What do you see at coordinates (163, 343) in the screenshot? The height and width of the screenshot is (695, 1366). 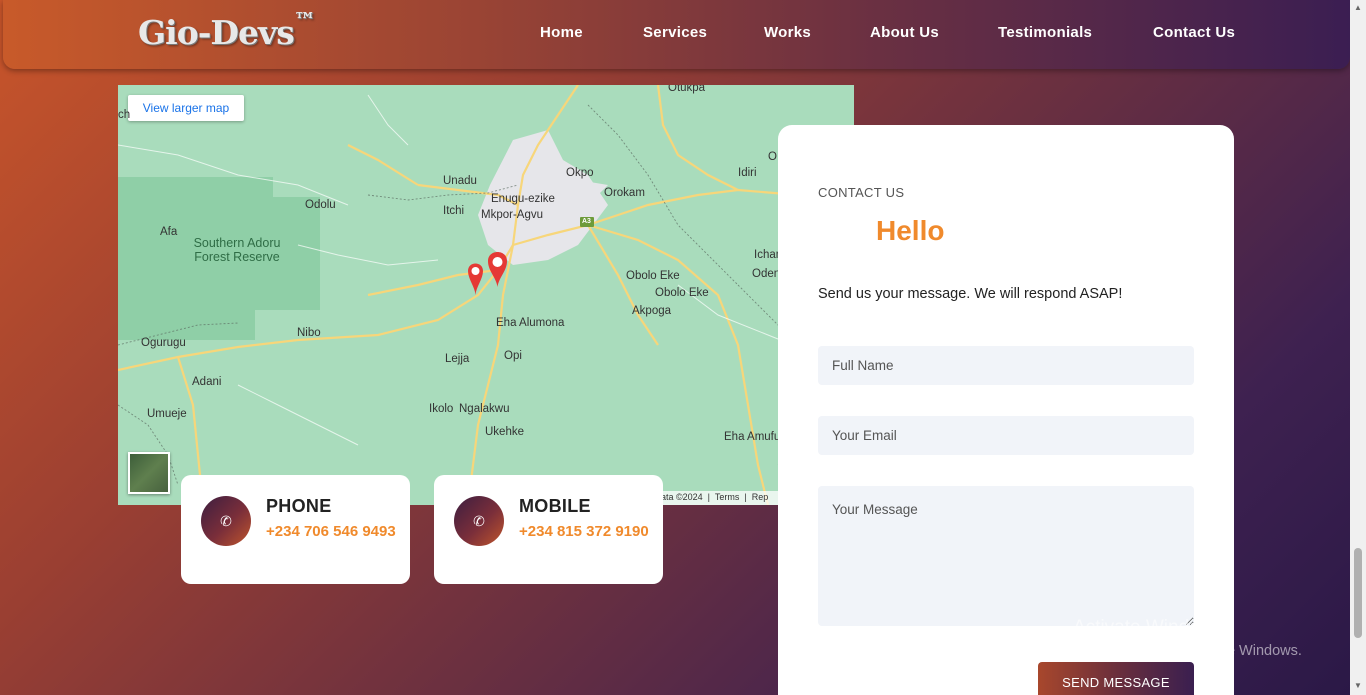 I see `map-label: Ogurugu` at bounding box center [163, 343].